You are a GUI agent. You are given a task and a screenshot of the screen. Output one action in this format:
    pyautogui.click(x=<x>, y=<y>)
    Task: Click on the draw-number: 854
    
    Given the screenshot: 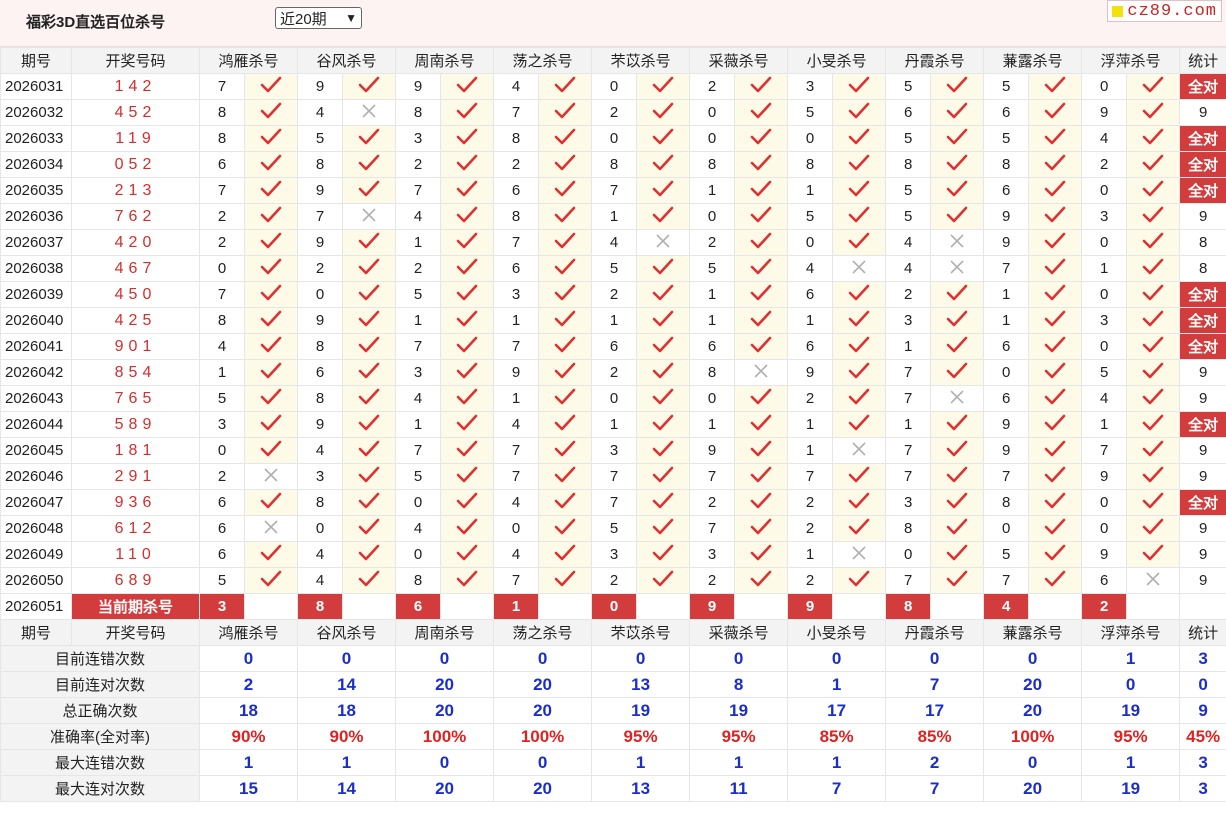 What is the action you would take?
    pyautogui.click(x=135, y=372)
    